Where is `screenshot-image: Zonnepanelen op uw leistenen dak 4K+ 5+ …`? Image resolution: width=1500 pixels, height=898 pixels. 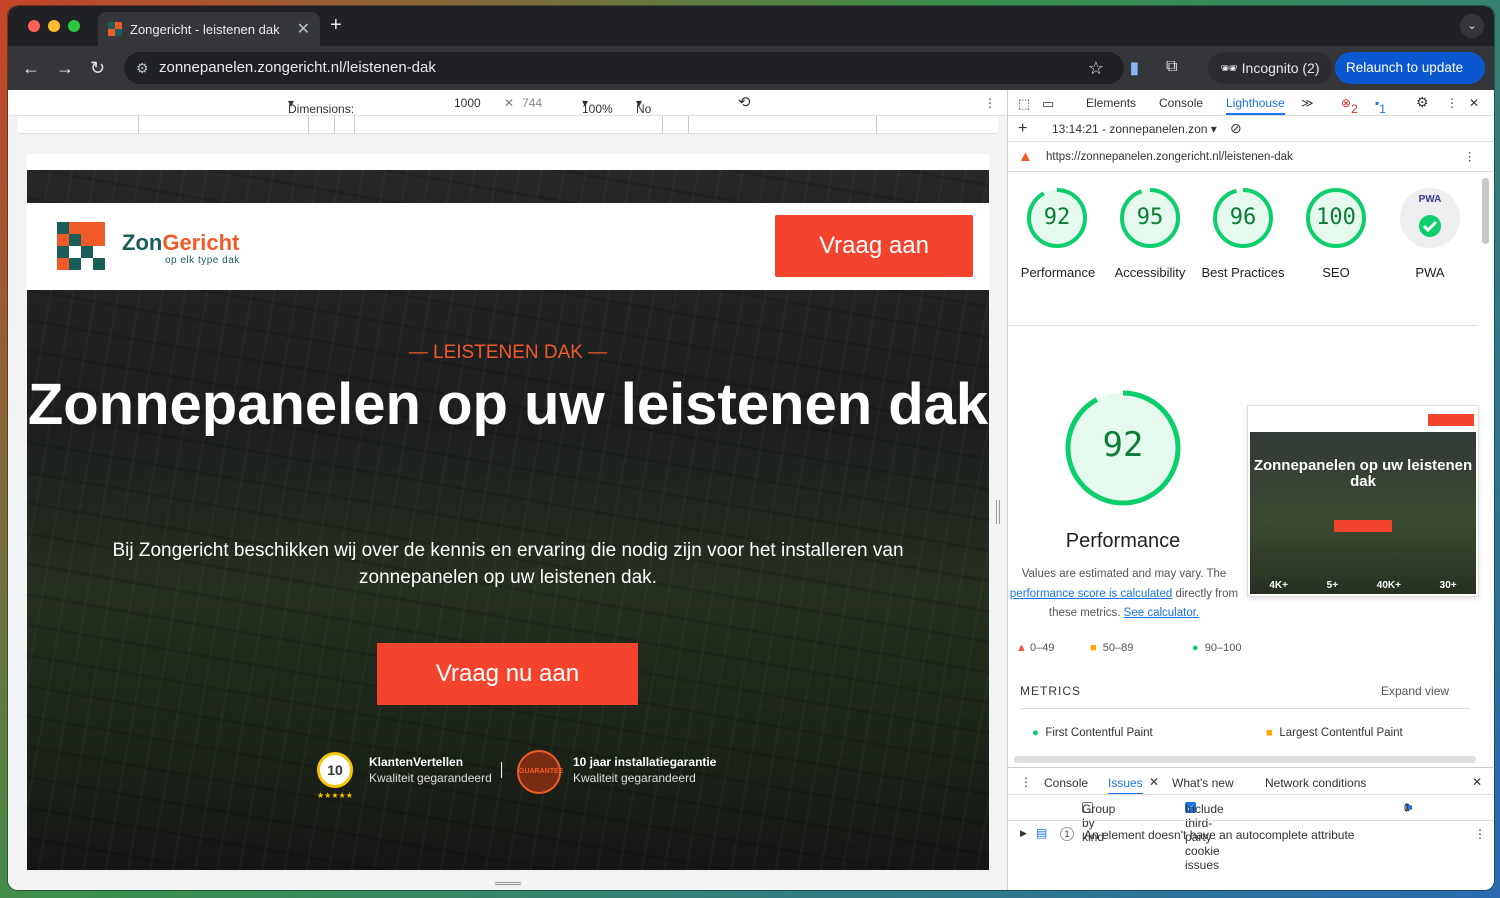
screenshot-image: Zonnepanelen op uw leistenen dak 4K+ 5+ … is located at coordinates (1363, 501).